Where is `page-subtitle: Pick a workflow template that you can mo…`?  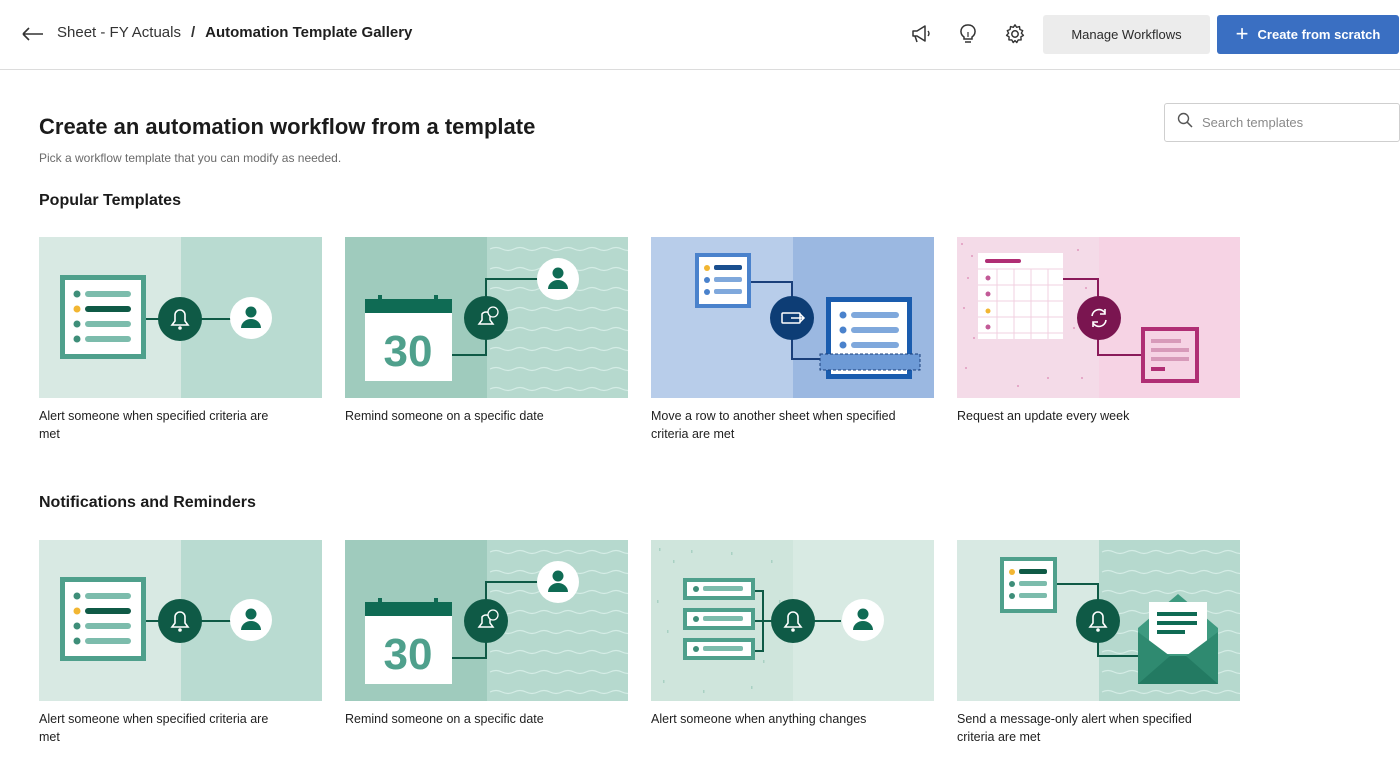
page-subtitle: Pick a workflow template that you can mo… is located at coordinates (190, 158).